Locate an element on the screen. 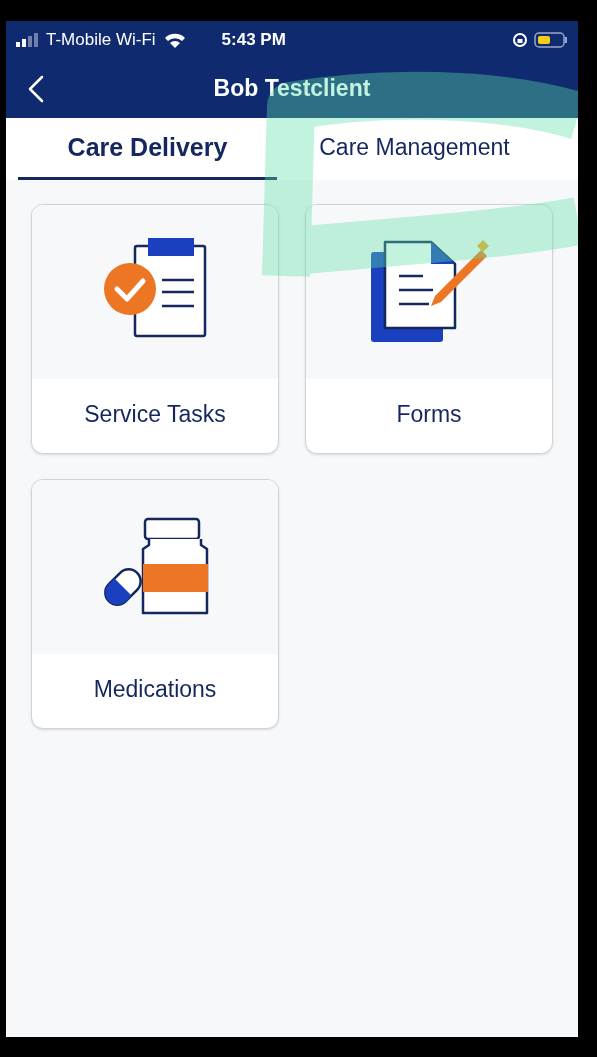 The height and width of the screenshot is (1057, 597). tile-label: Medications is located at coordinates (155, 689).